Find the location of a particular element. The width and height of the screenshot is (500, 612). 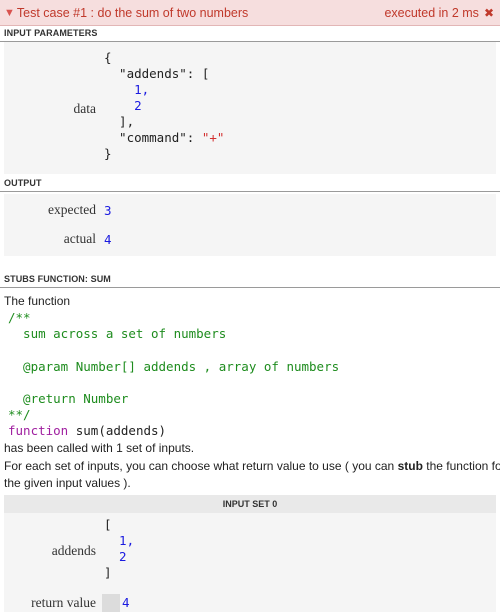

input-data-label: data is located at coordinates (85, 108).